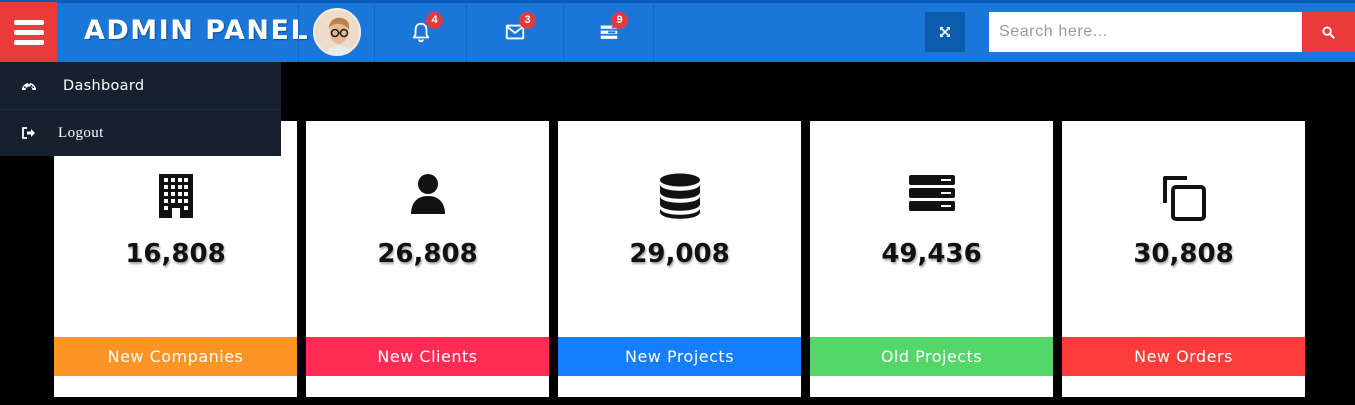 The height and width of the screenshot is (405, 1355). What do you see at coordinates (434, 20) in the screenshot?
I see `notifications-count-badge: 4` at bounding box center [434, 20].